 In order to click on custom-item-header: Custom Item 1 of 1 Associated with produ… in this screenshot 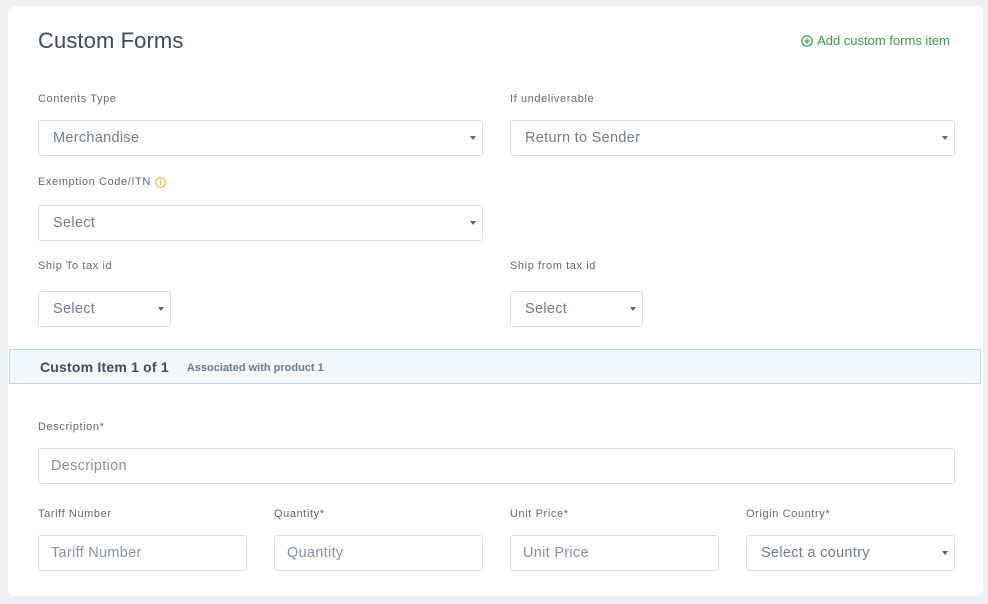, I will do `click(495, 366)`.